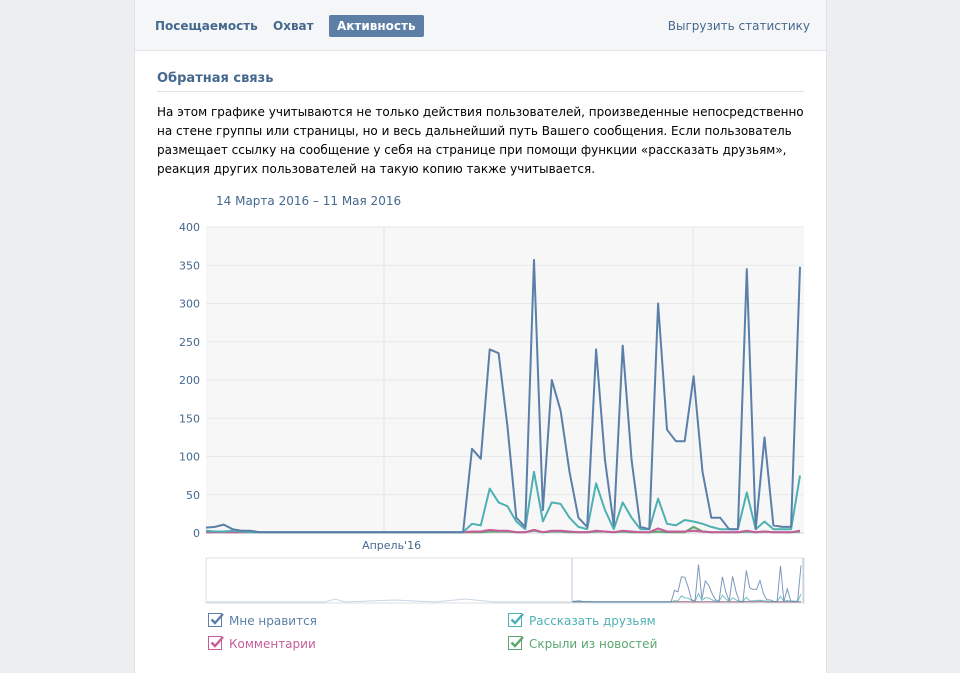 The width and height of the screenshot is (960, 673). Describe the element at coordinates (189, 265) in the screenshot. I see `y-tick-label: 350` at that location.